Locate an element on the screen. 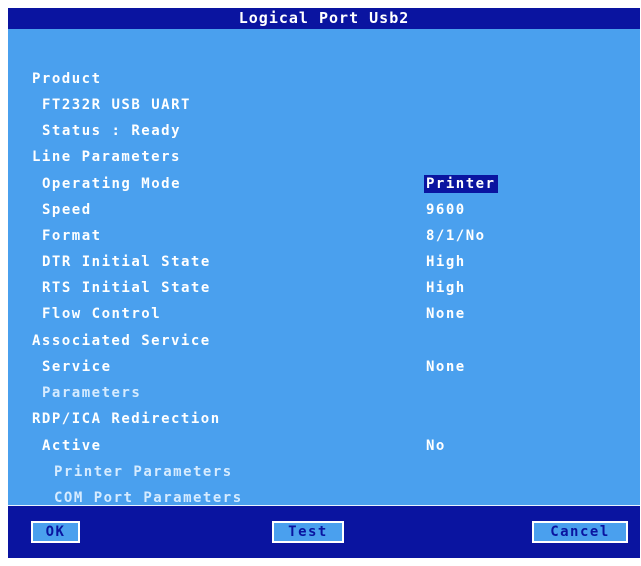  ok-button: OK is located at coordinates (55, 532).